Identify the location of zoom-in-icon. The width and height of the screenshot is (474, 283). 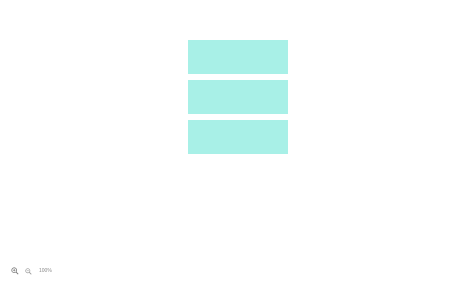
(15, 271).